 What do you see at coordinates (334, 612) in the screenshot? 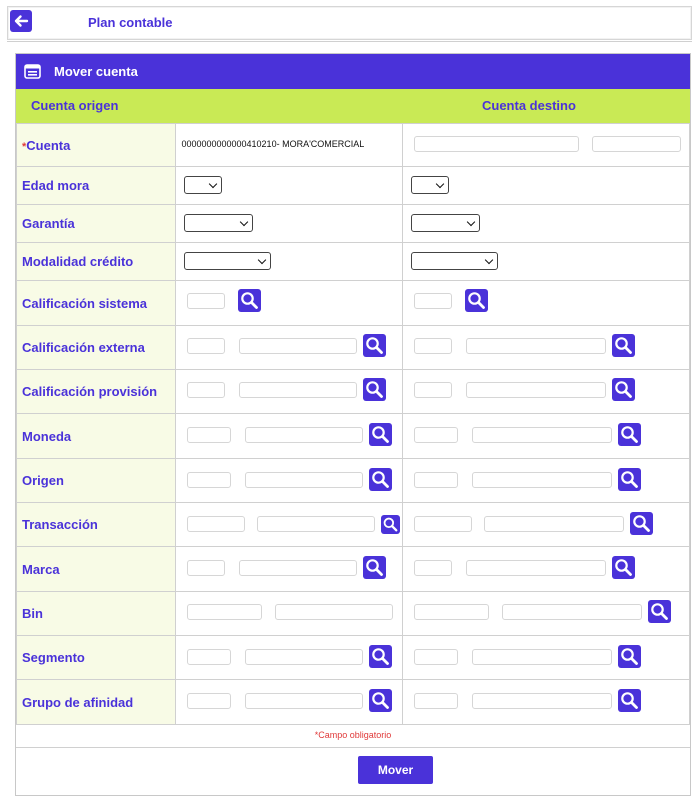
I see `origin-bin-desc-input` at bounding box center [334, 612].